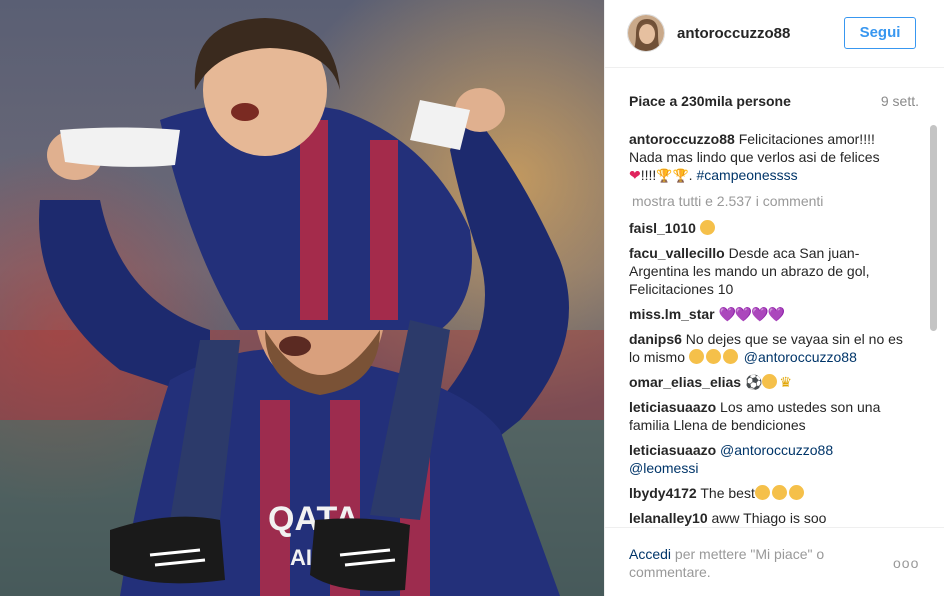 Image resolution: width=944 pixels, height=596 pixels. I want to click on follow-button: Segui, so click(880, 33).